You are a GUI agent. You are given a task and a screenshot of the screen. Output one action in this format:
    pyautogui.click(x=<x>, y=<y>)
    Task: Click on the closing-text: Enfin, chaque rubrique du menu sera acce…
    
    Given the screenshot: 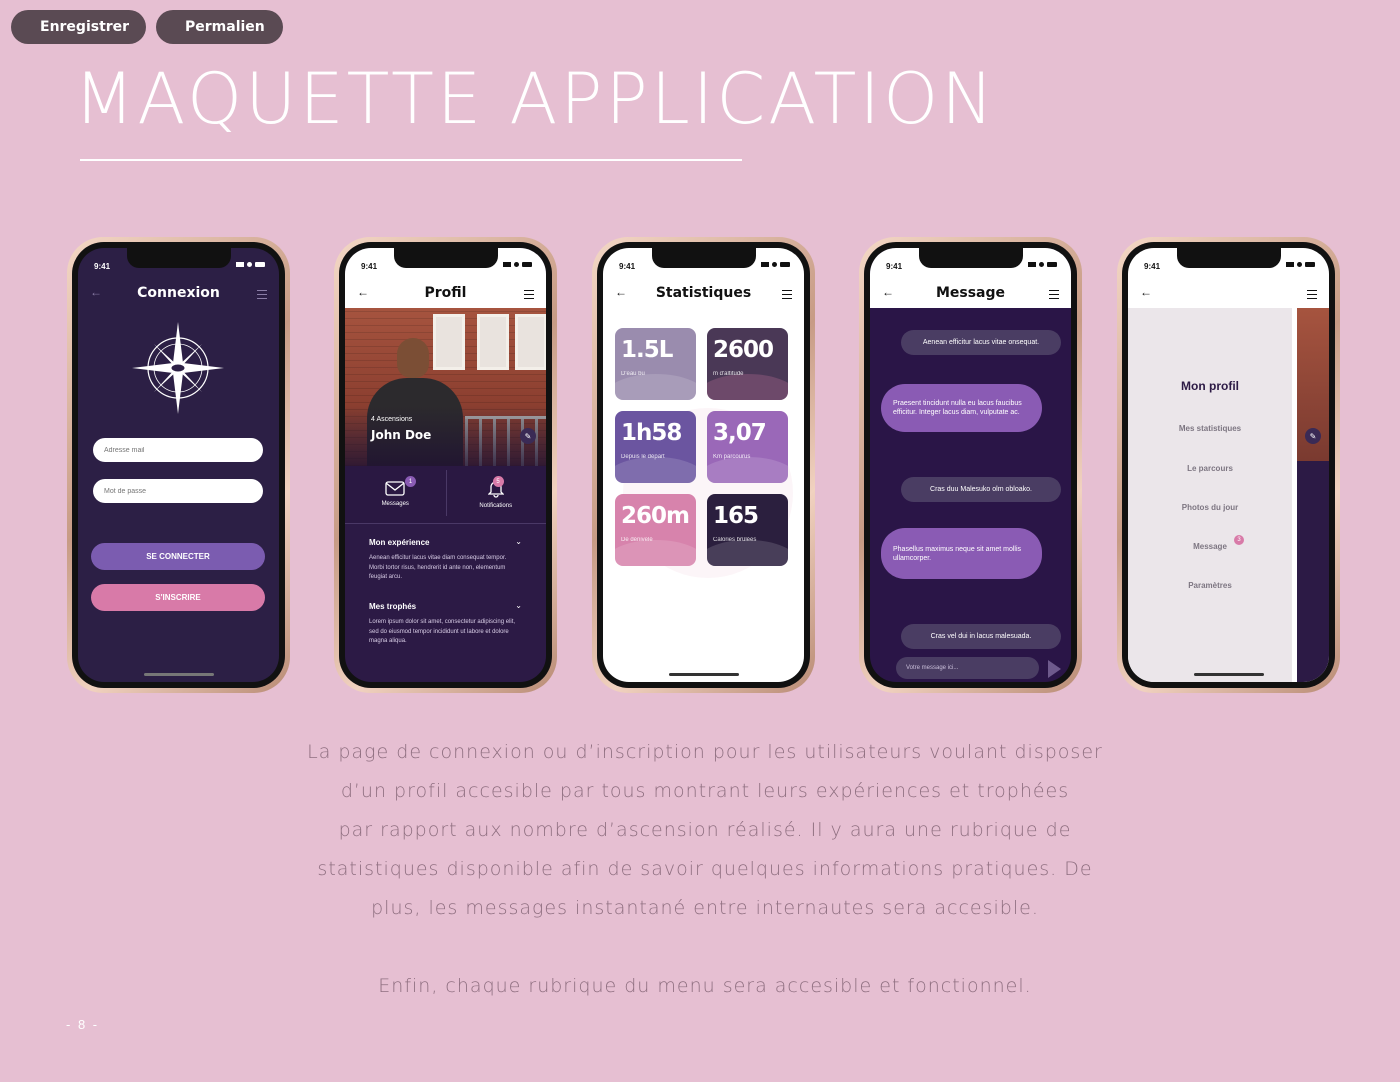 What is the action you would take?
    pyautogui.click(x=705, y=986)
    